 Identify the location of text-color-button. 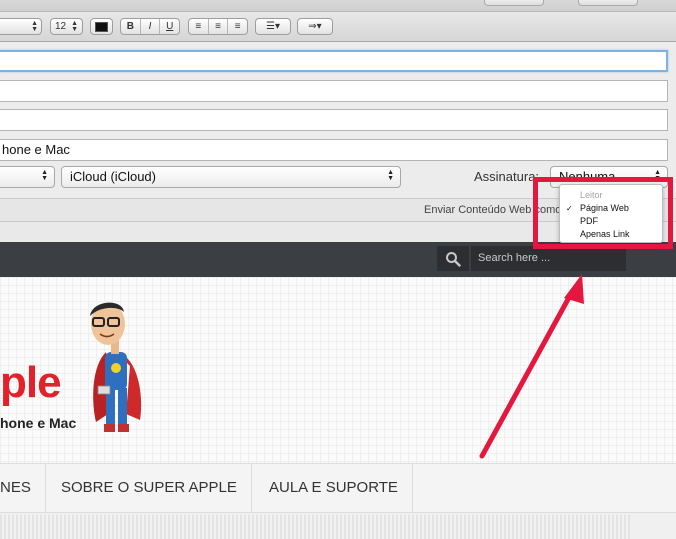
(101, 26).